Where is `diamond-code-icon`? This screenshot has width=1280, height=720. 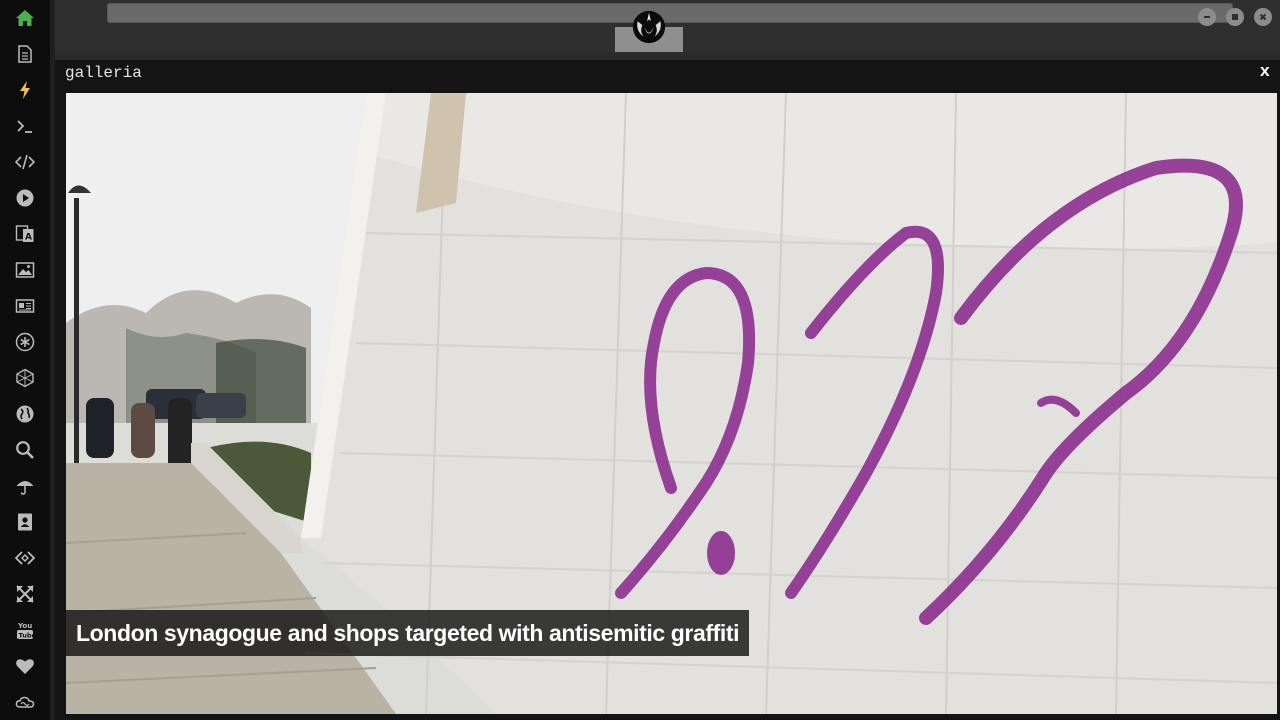 diamond-code-icon is located at coordinates (25, 558).